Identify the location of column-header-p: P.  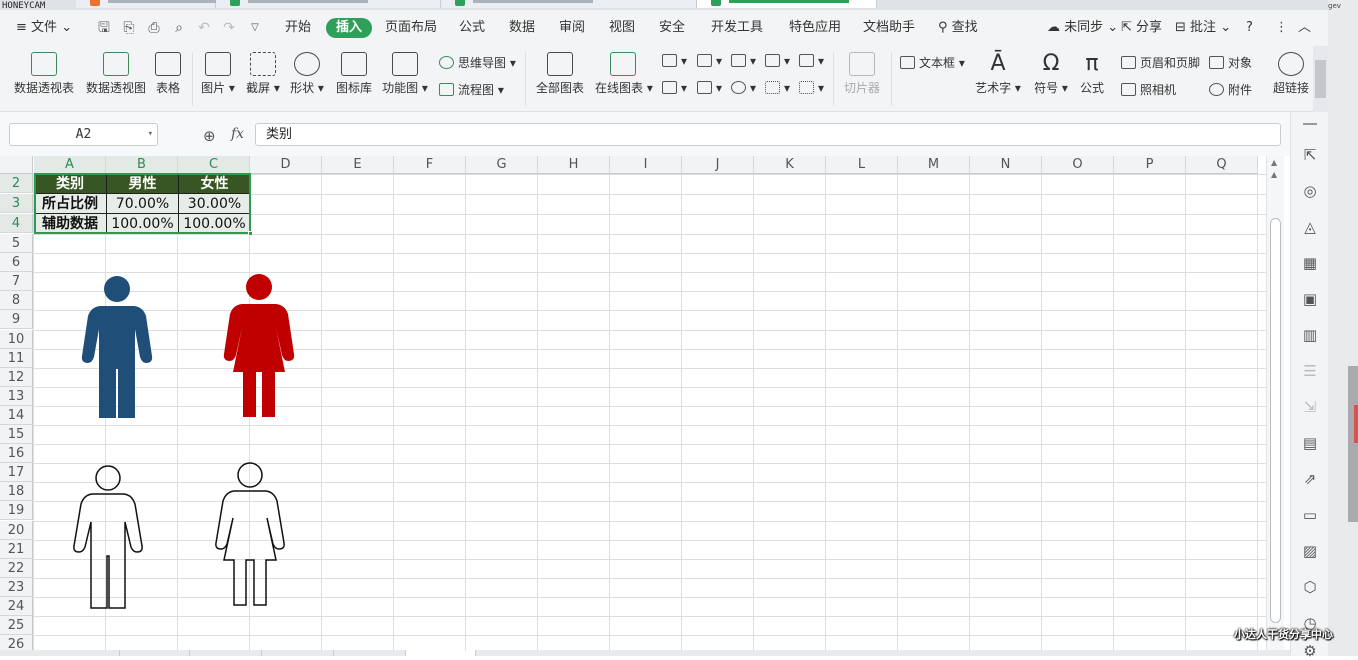
(1150, 165).